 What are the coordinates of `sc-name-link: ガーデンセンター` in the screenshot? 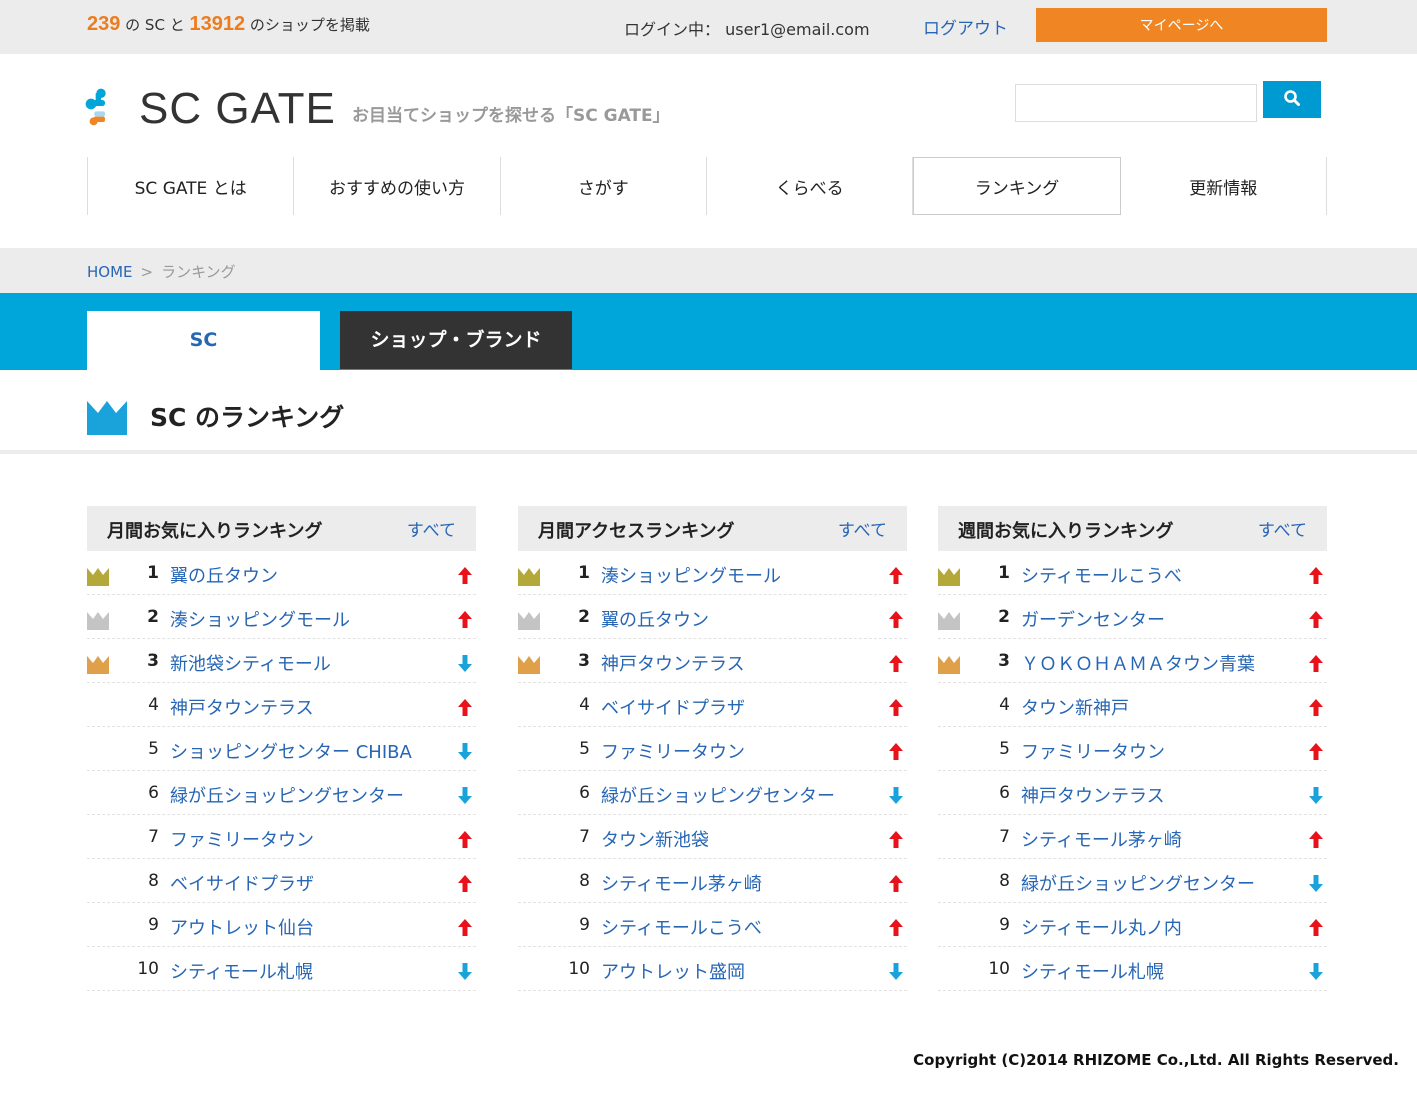 It's located at (1093, 619).